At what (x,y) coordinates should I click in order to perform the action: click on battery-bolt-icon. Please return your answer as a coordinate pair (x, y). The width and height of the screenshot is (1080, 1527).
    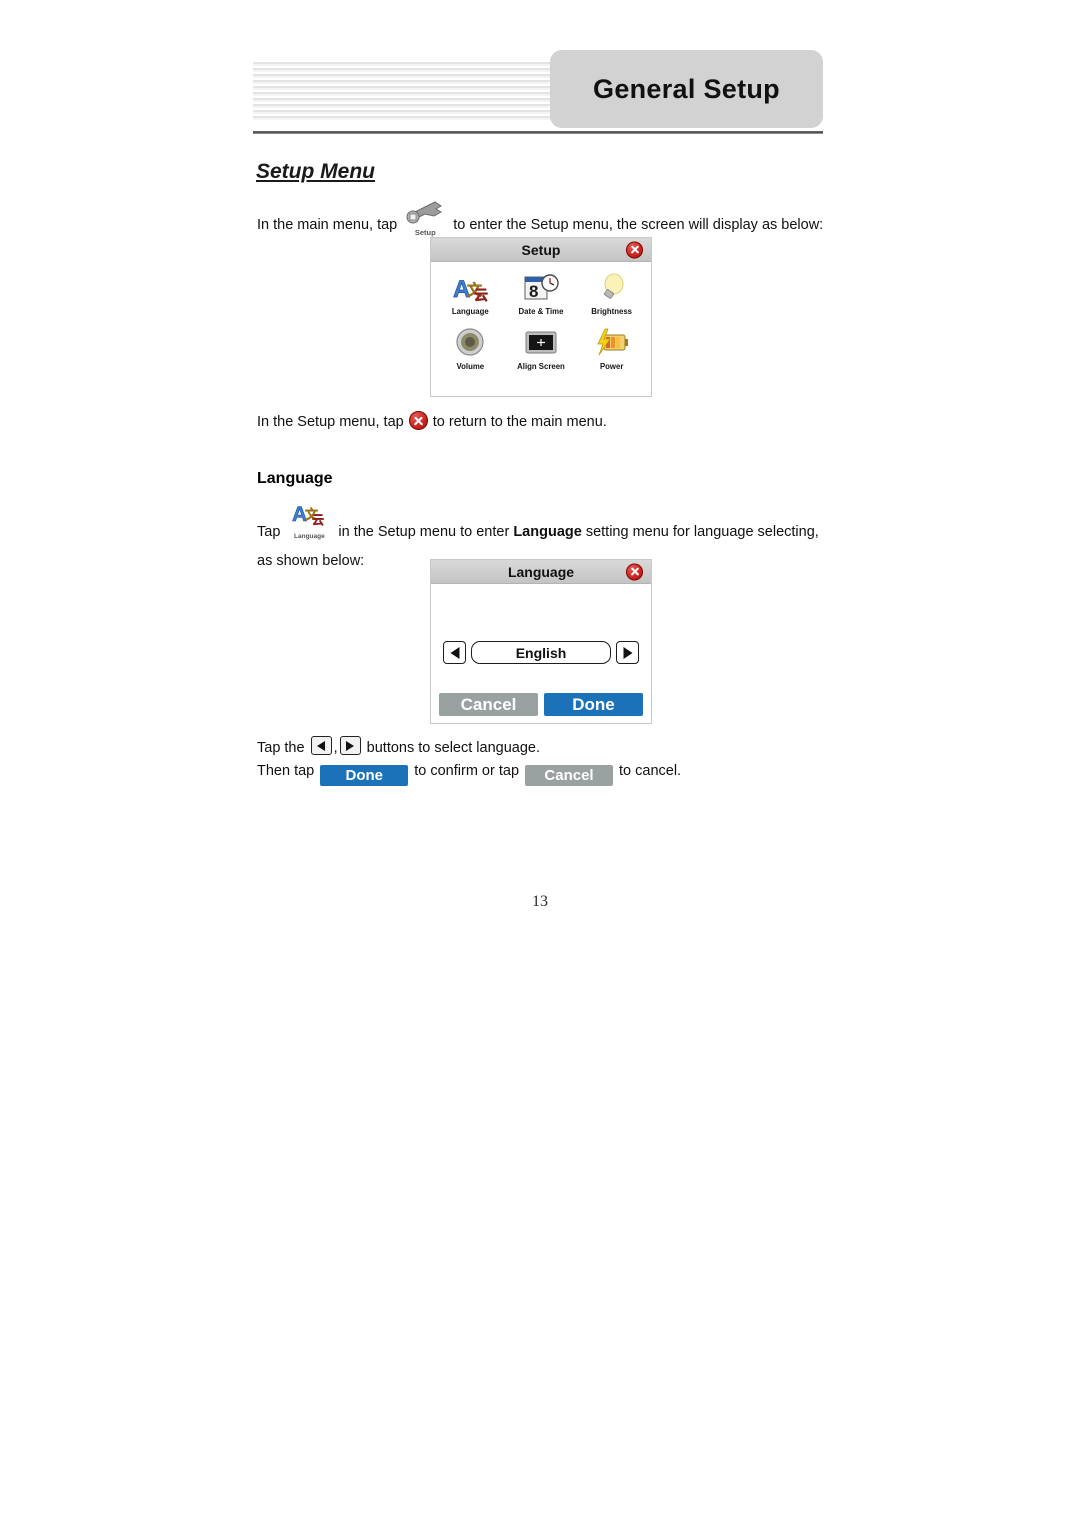
    Looking at the image, I should click on (612, 342).